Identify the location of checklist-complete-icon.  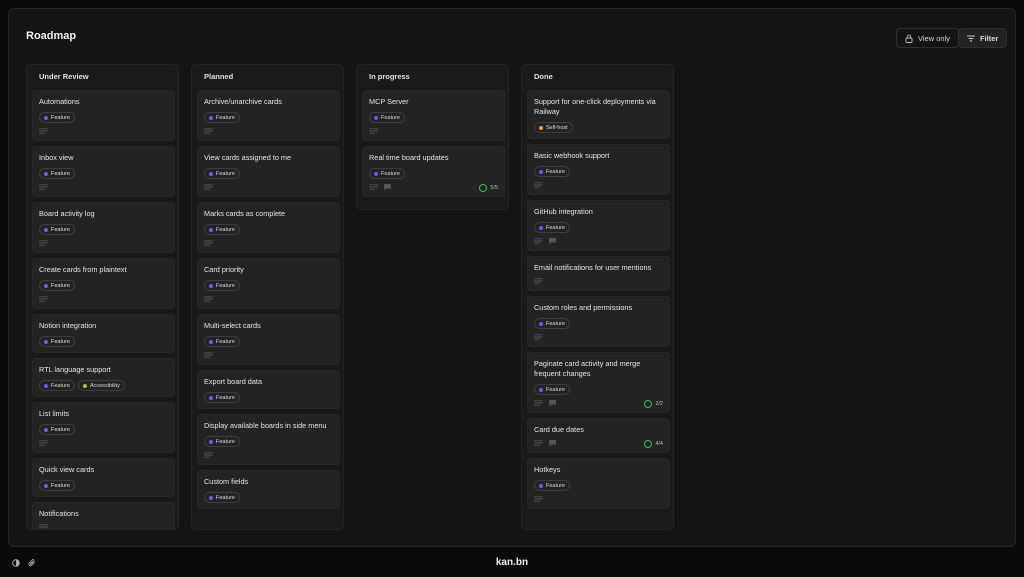
(648, 444).